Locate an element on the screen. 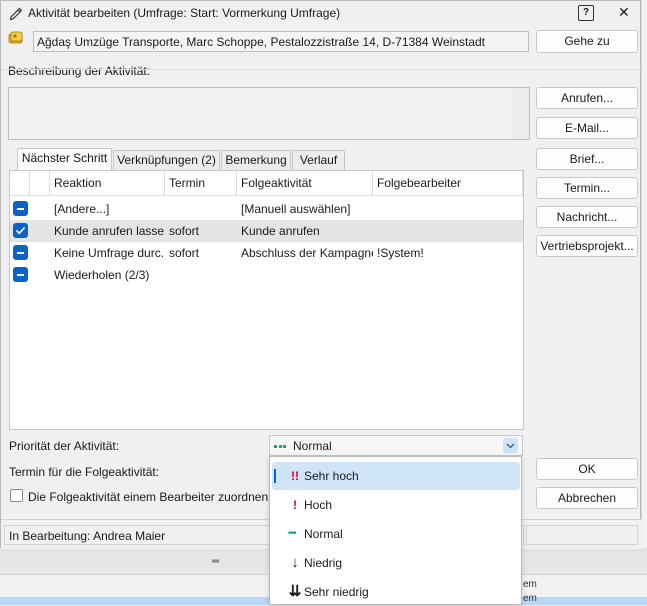 The height and width of the screenshot is (606, 647). tab-history: Verlauf is located at coordinates (318, 160).